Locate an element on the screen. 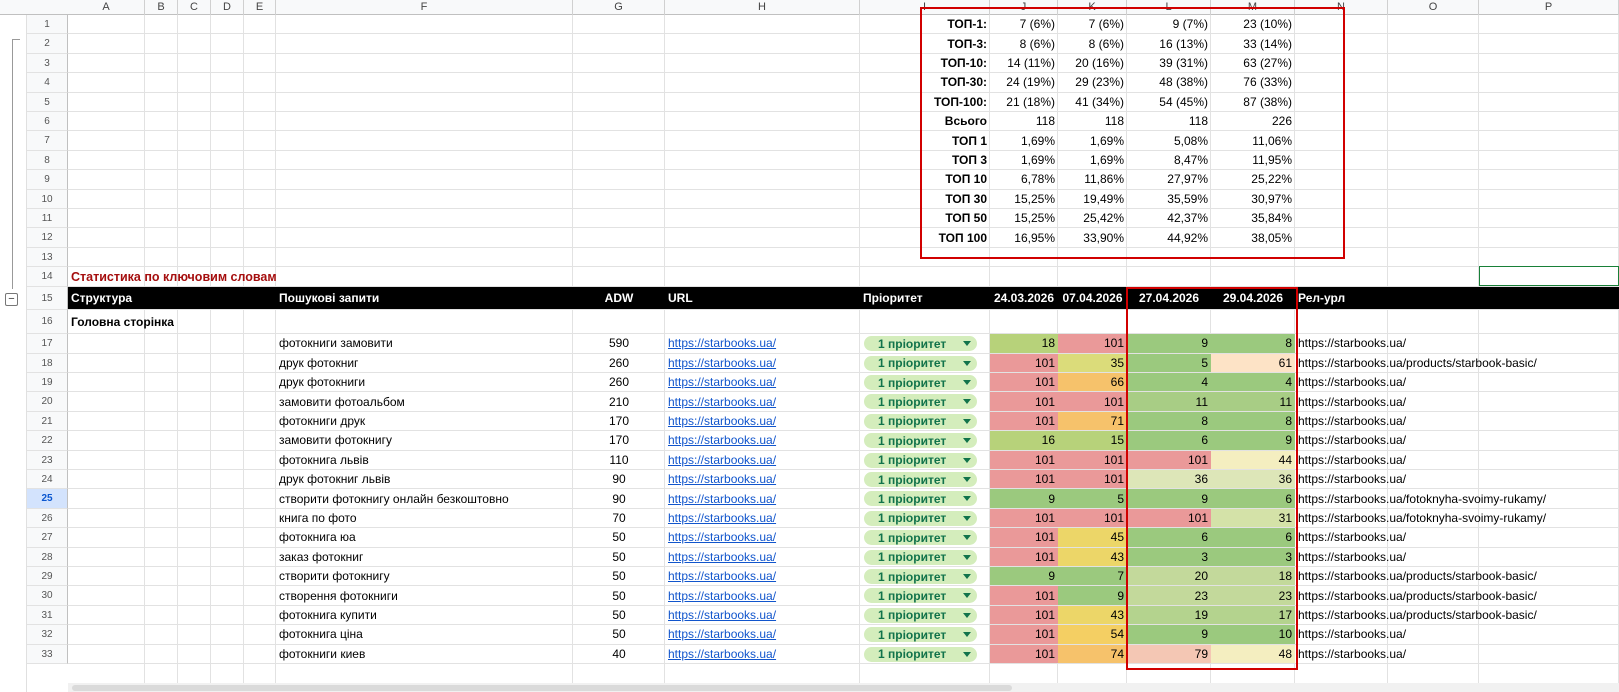 This screenshot has height=692, width=1619. group-title: Головна сторінка is located at coordinates (172, 321).